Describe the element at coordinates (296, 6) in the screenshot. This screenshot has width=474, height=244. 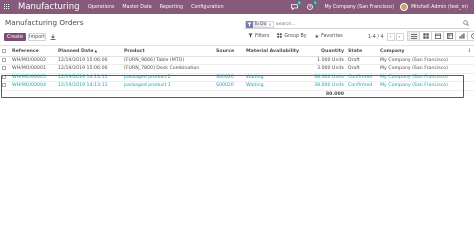
I see `messages-icon: 6` at that location.